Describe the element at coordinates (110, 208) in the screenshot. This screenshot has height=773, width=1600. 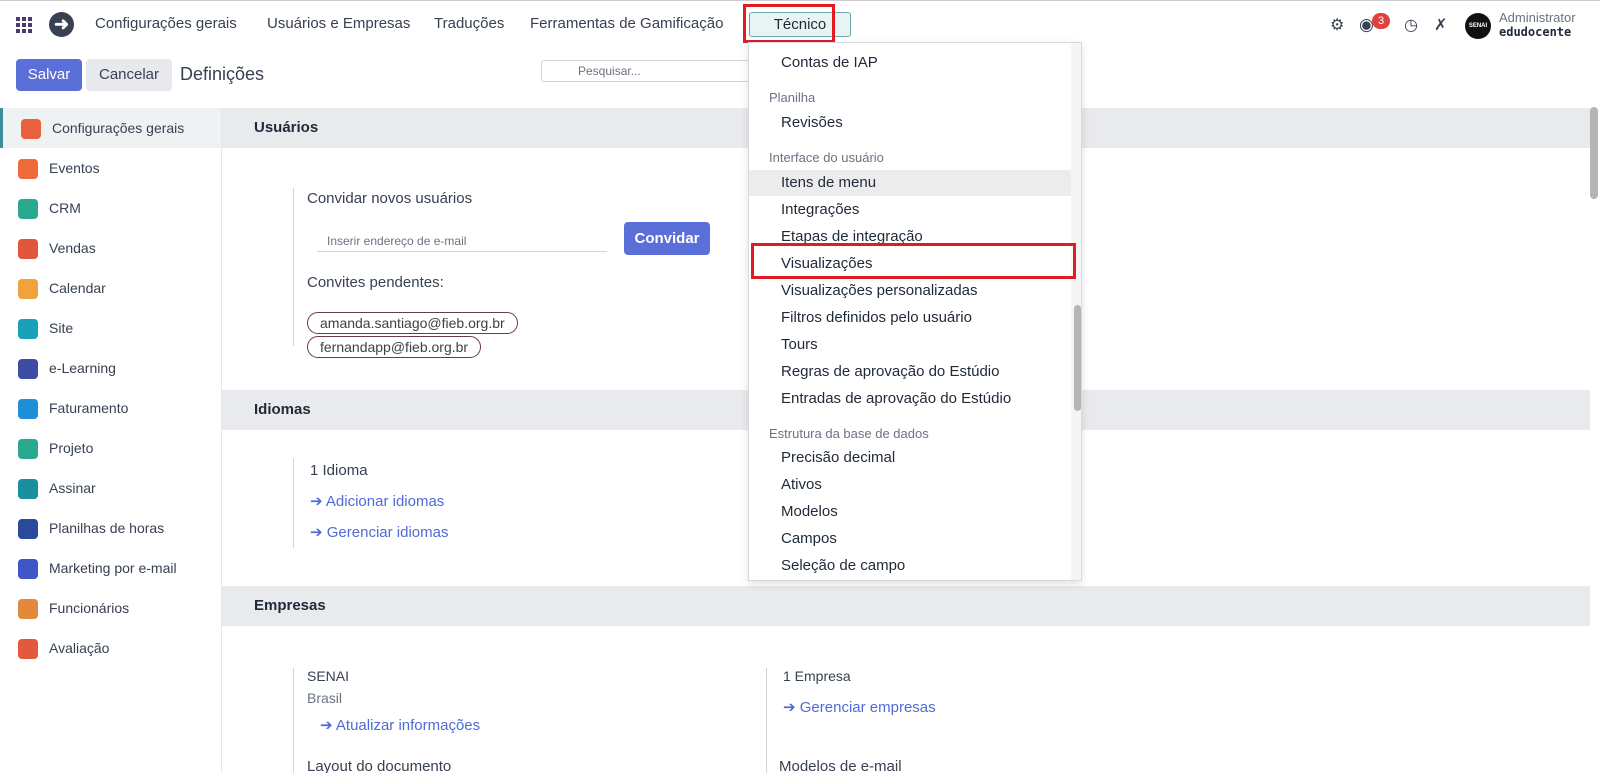
I see `sidebar-item: CRM` at that location.